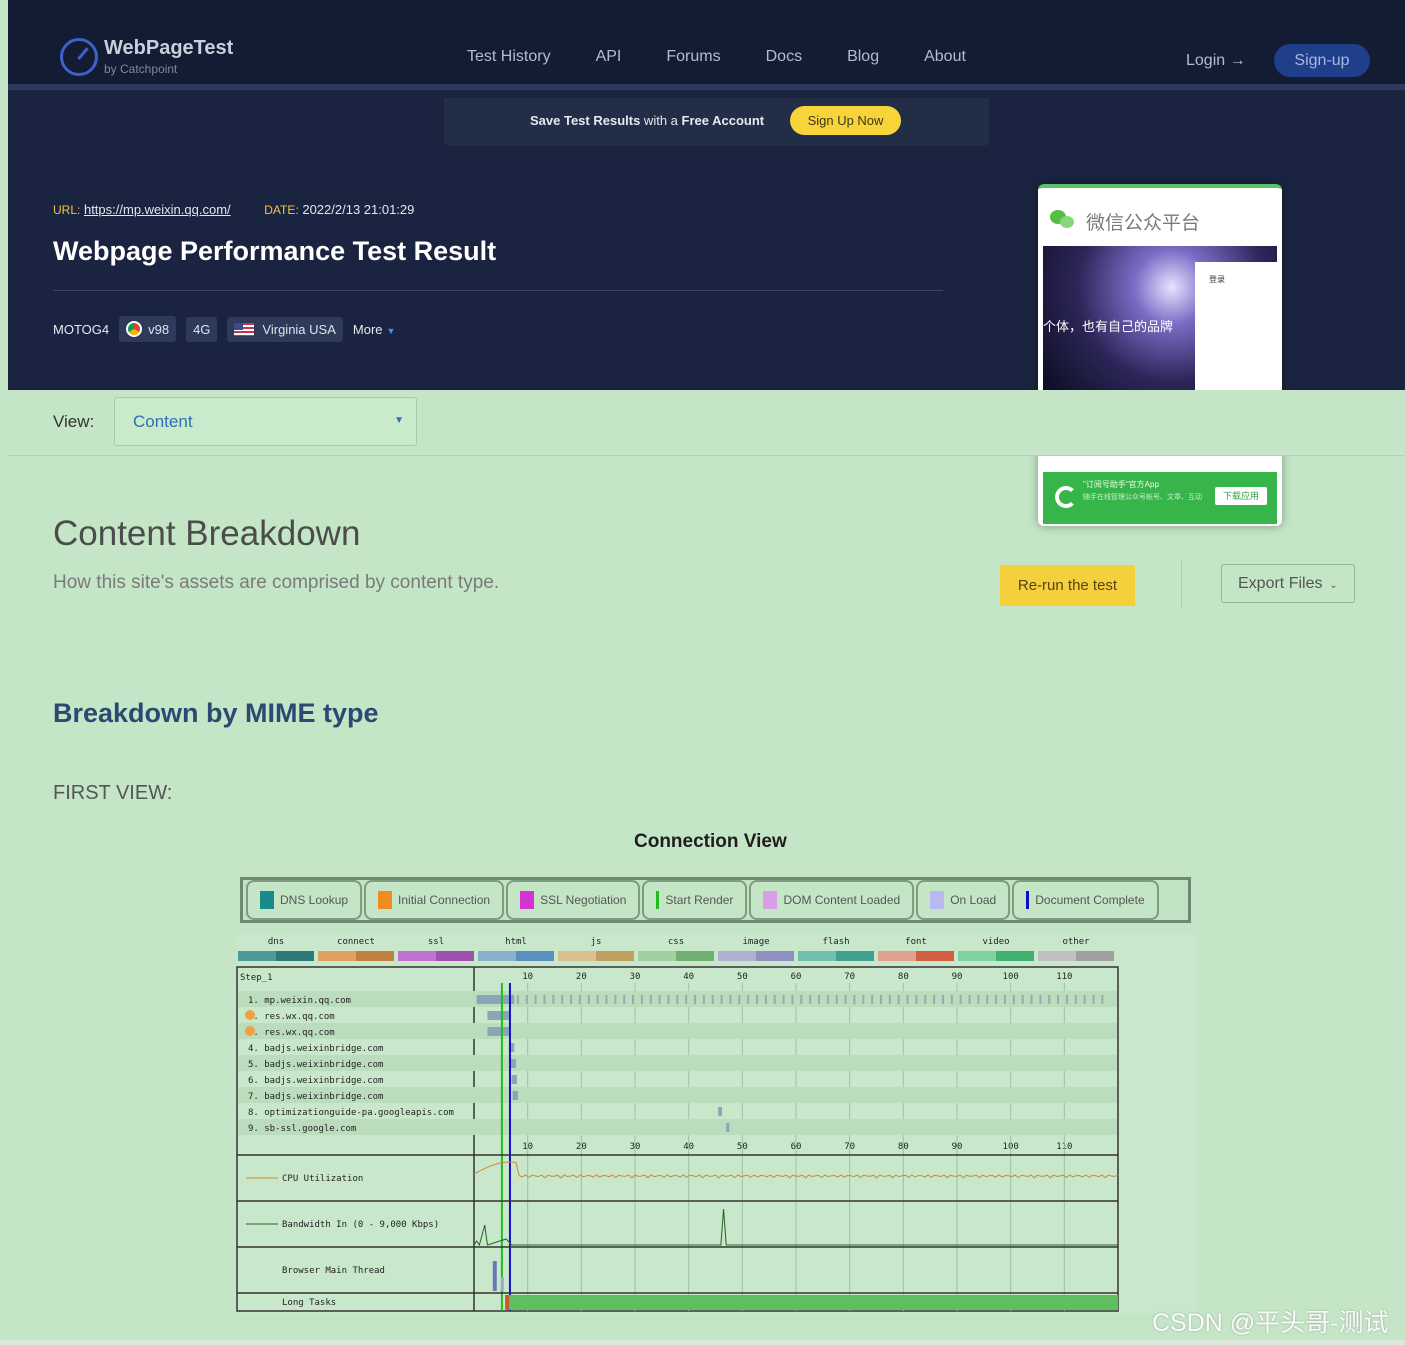 The image size is (1405, 1345). Describe the element at coordinates (945, 57) in the screenshot. I see `nav-about: About` at that location.